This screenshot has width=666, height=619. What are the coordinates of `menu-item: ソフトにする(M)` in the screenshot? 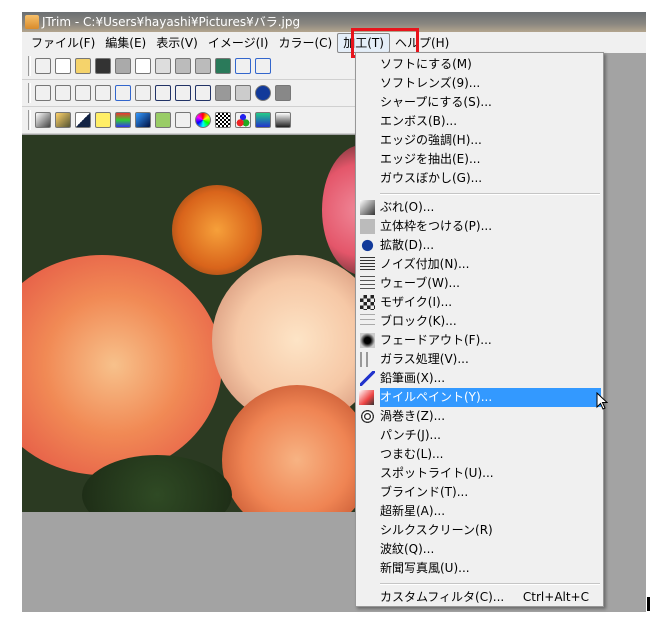 It's located at (479, 64).